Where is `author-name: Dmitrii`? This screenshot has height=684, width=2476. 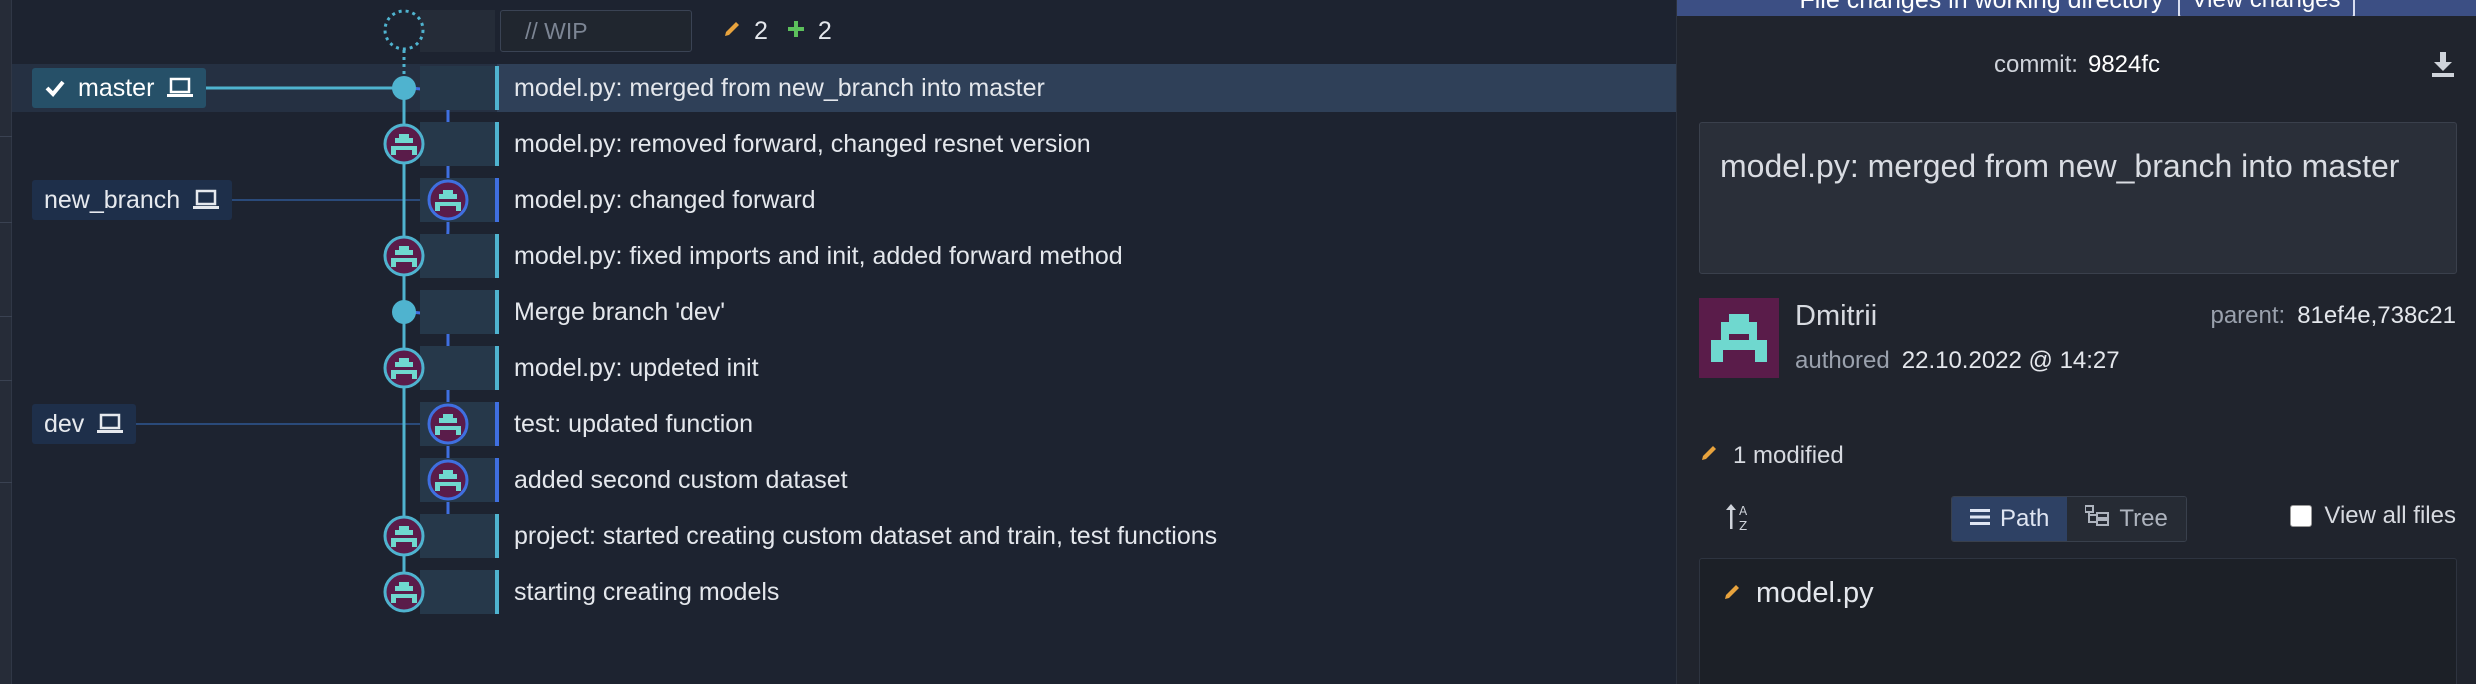 author-name: Dmitrii is located at coordinates (1836, 316).